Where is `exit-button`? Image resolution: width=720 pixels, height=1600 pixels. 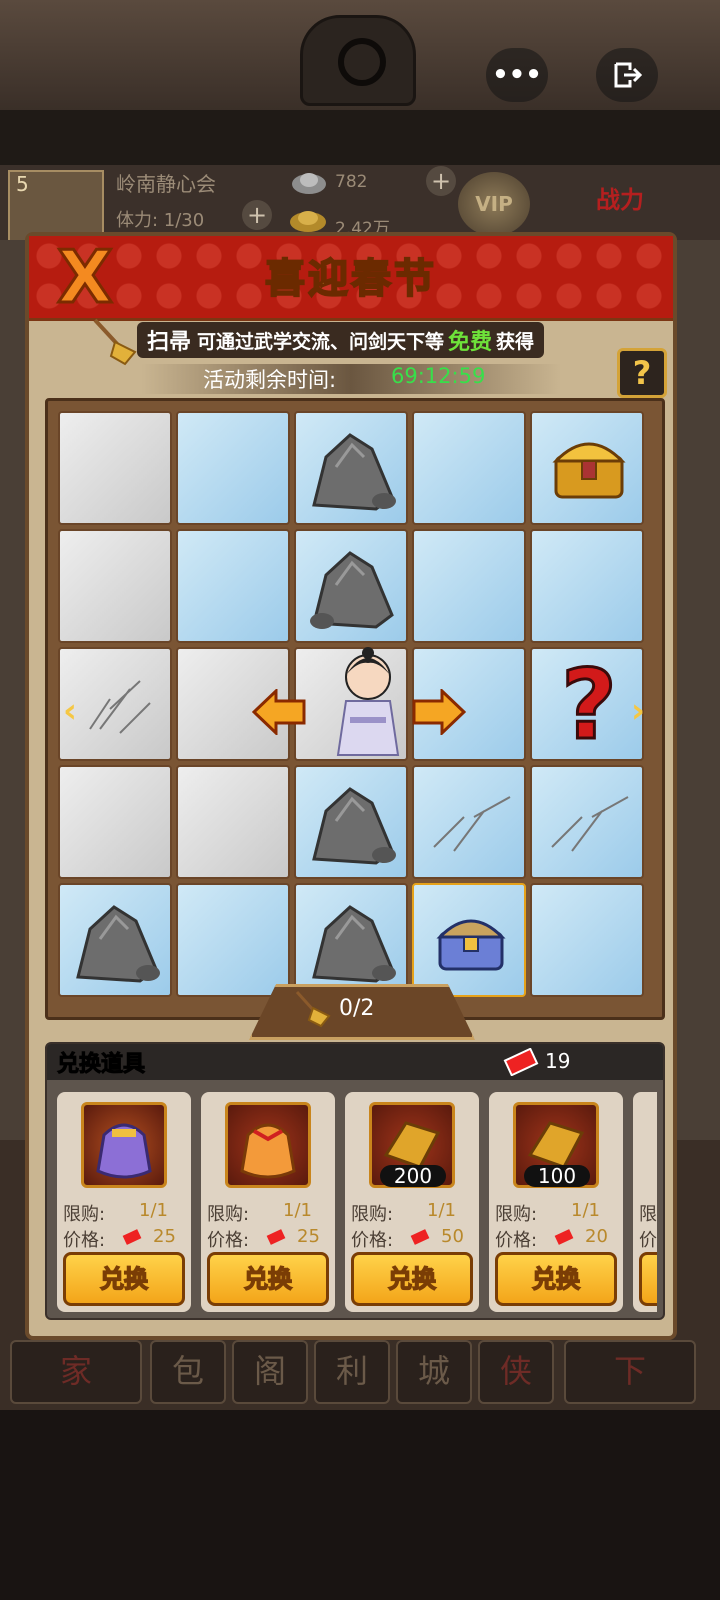 exit-button is located at coordinates (627, 75).